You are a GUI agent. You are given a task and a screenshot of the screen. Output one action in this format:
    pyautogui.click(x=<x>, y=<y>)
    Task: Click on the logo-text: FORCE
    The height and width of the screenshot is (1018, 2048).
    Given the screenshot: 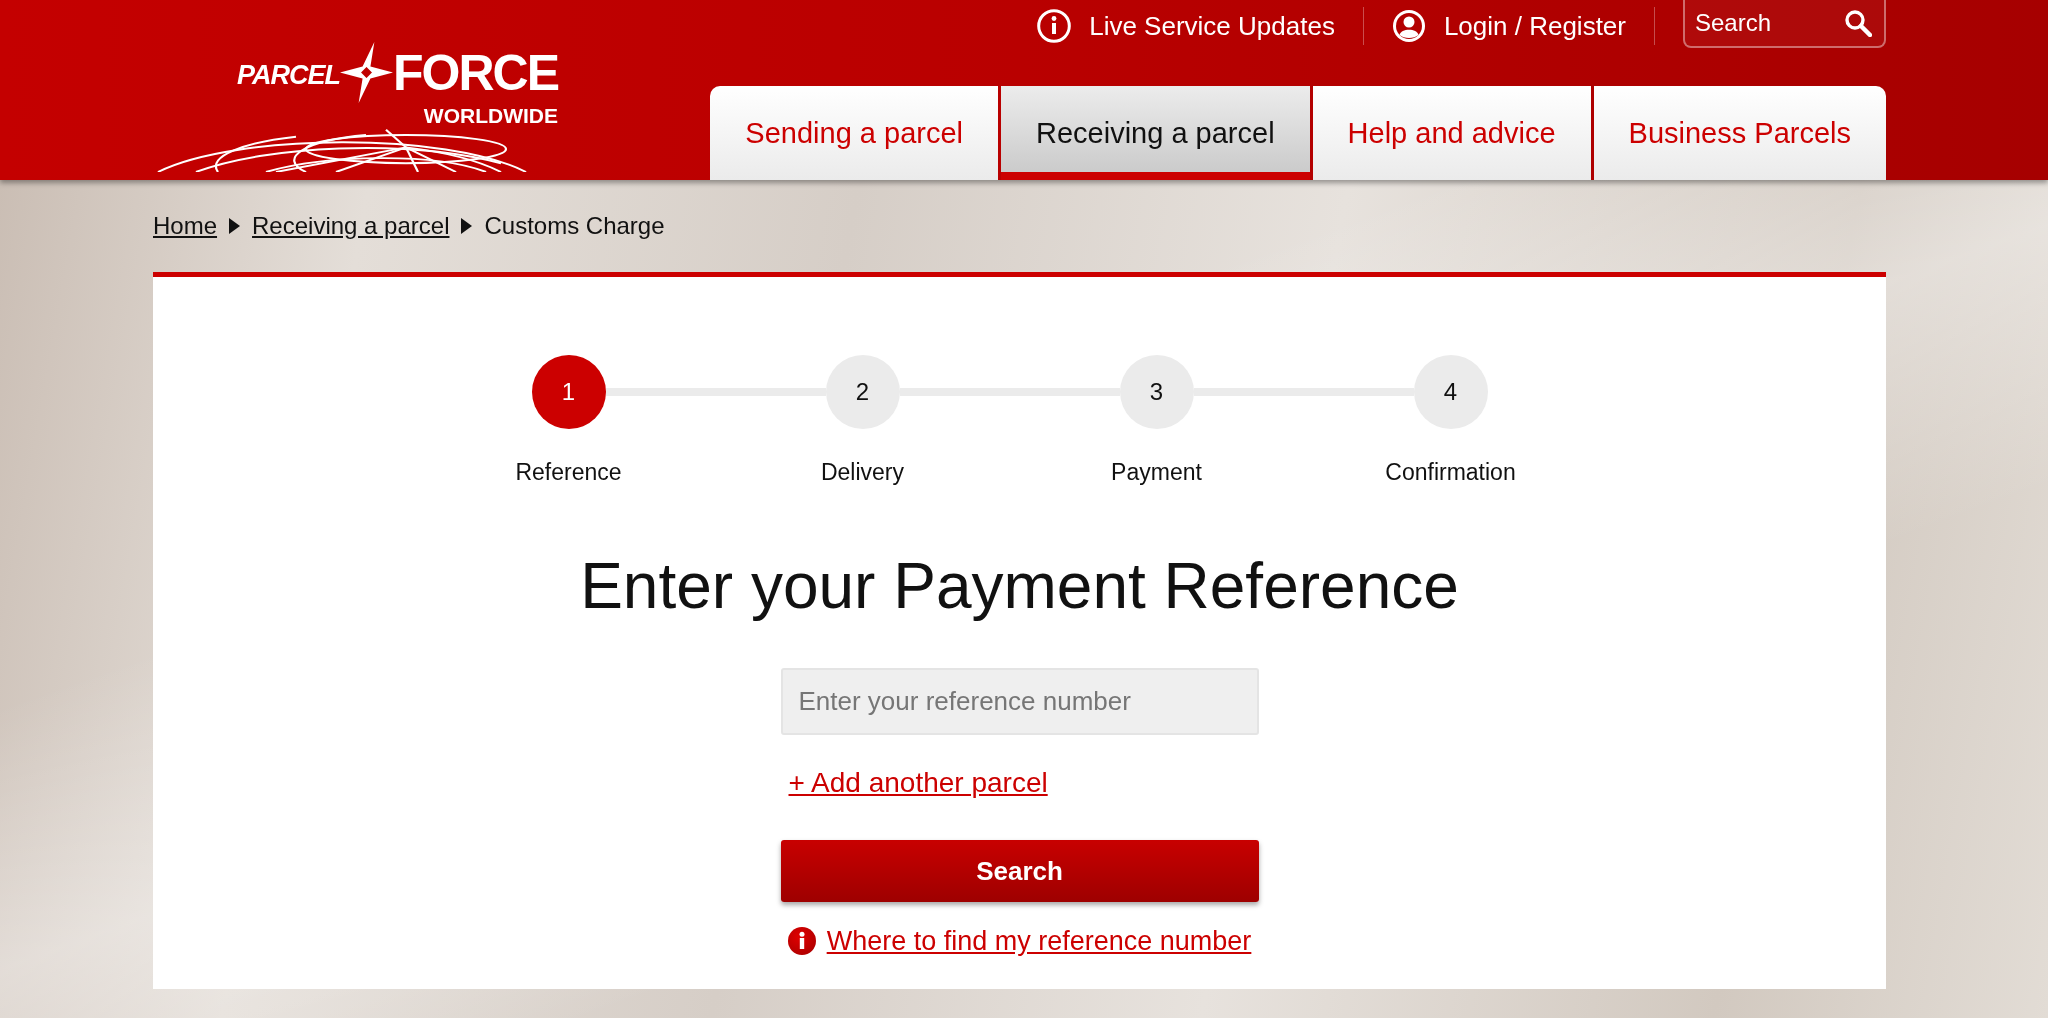 What is the action you would take?
    pyautogui.click(x=475, y=72)
    